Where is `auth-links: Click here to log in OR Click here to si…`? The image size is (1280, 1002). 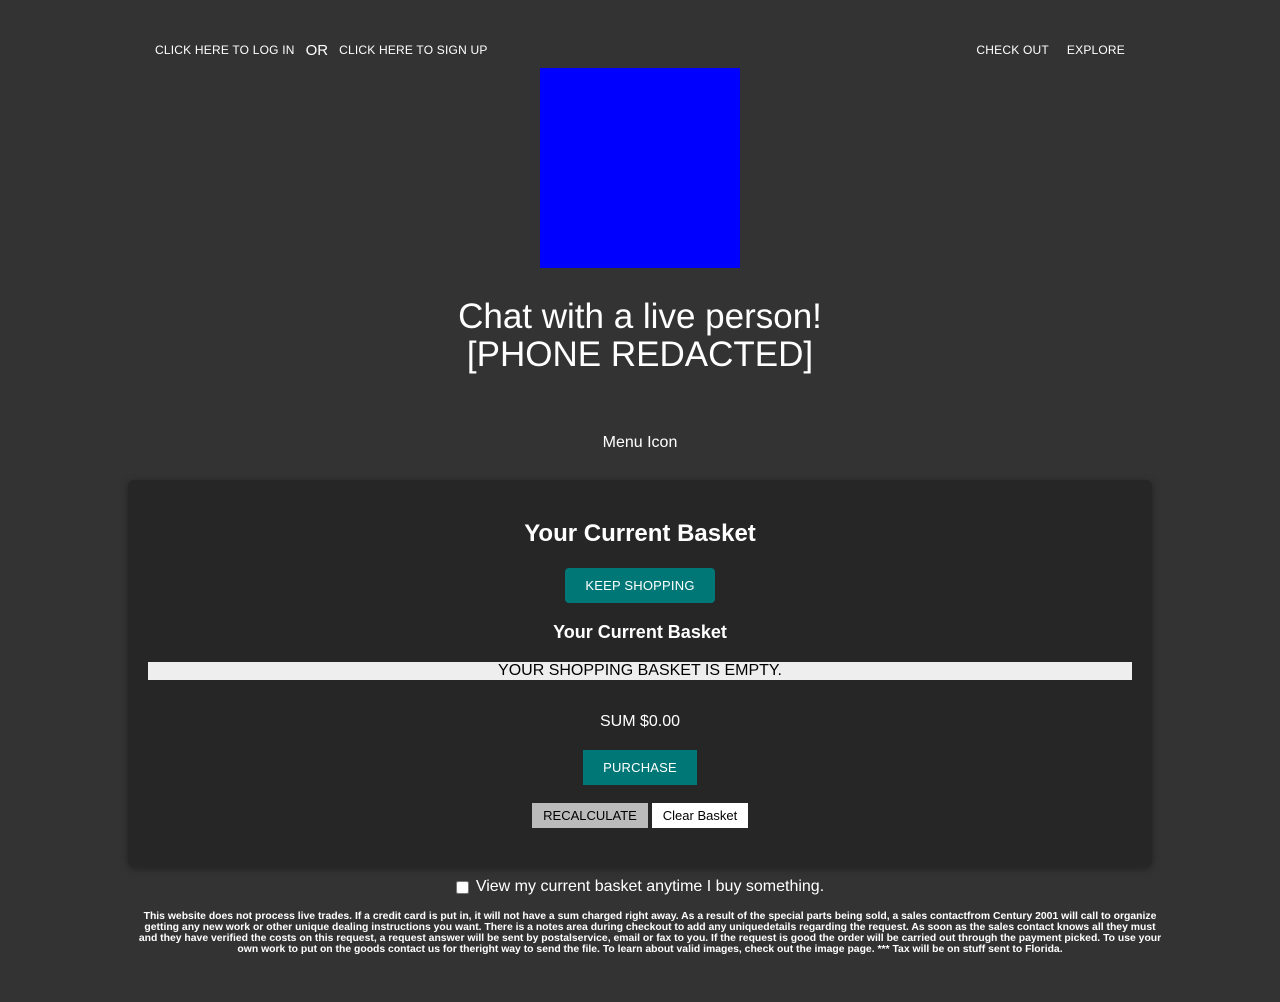
auth-links: Click here to log in OR Click here to si… is located at coordinates (321, 50).